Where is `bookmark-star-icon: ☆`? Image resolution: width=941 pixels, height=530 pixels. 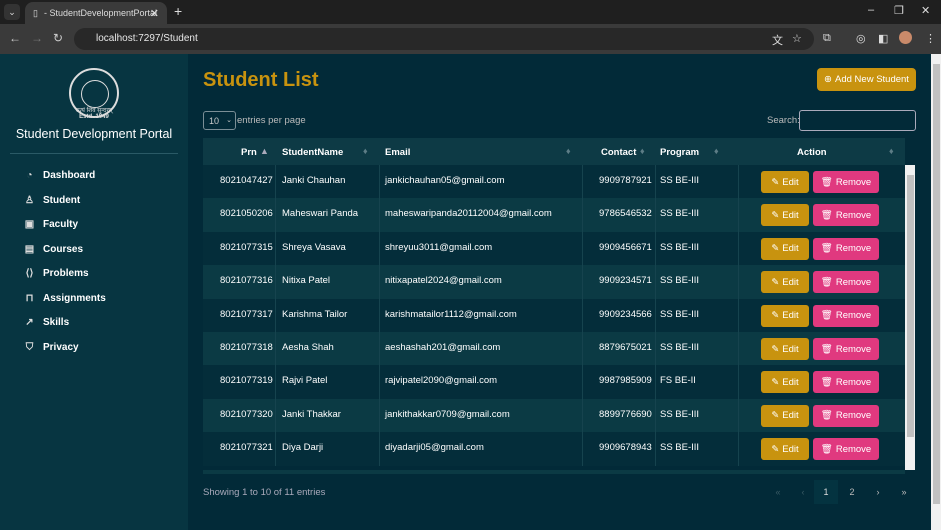
bookmark-star-icon: ☆ is located at coordinates (797, 38).